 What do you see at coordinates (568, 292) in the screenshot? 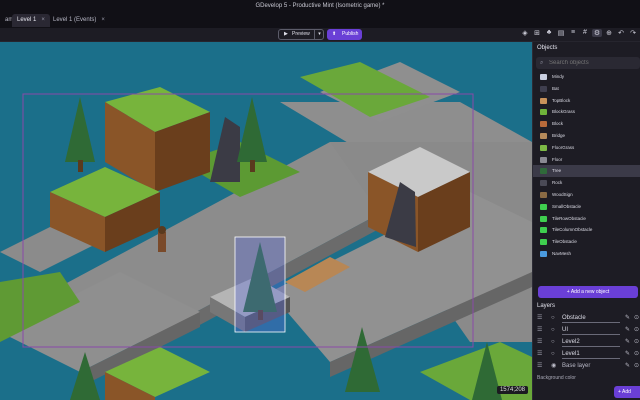
I see `plus-icon: +` at bounding box center [568, 292].